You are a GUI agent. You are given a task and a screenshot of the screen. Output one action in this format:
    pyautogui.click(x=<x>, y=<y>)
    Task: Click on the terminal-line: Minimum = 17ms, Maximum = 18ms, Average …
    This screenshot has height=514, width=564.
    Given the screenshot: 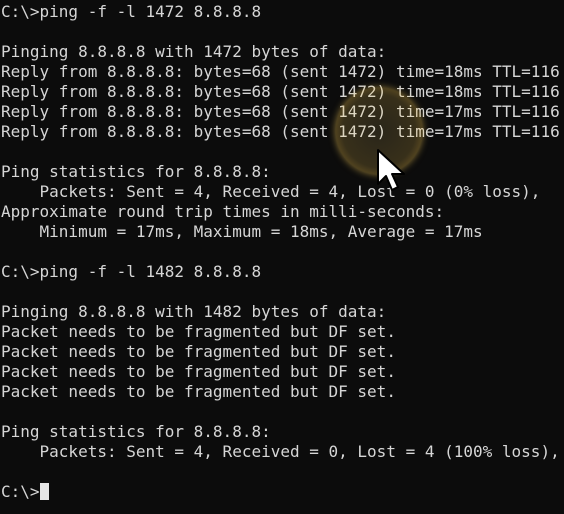 What is the action you would take?
    pyautogui.click(x=242, y=231)
    